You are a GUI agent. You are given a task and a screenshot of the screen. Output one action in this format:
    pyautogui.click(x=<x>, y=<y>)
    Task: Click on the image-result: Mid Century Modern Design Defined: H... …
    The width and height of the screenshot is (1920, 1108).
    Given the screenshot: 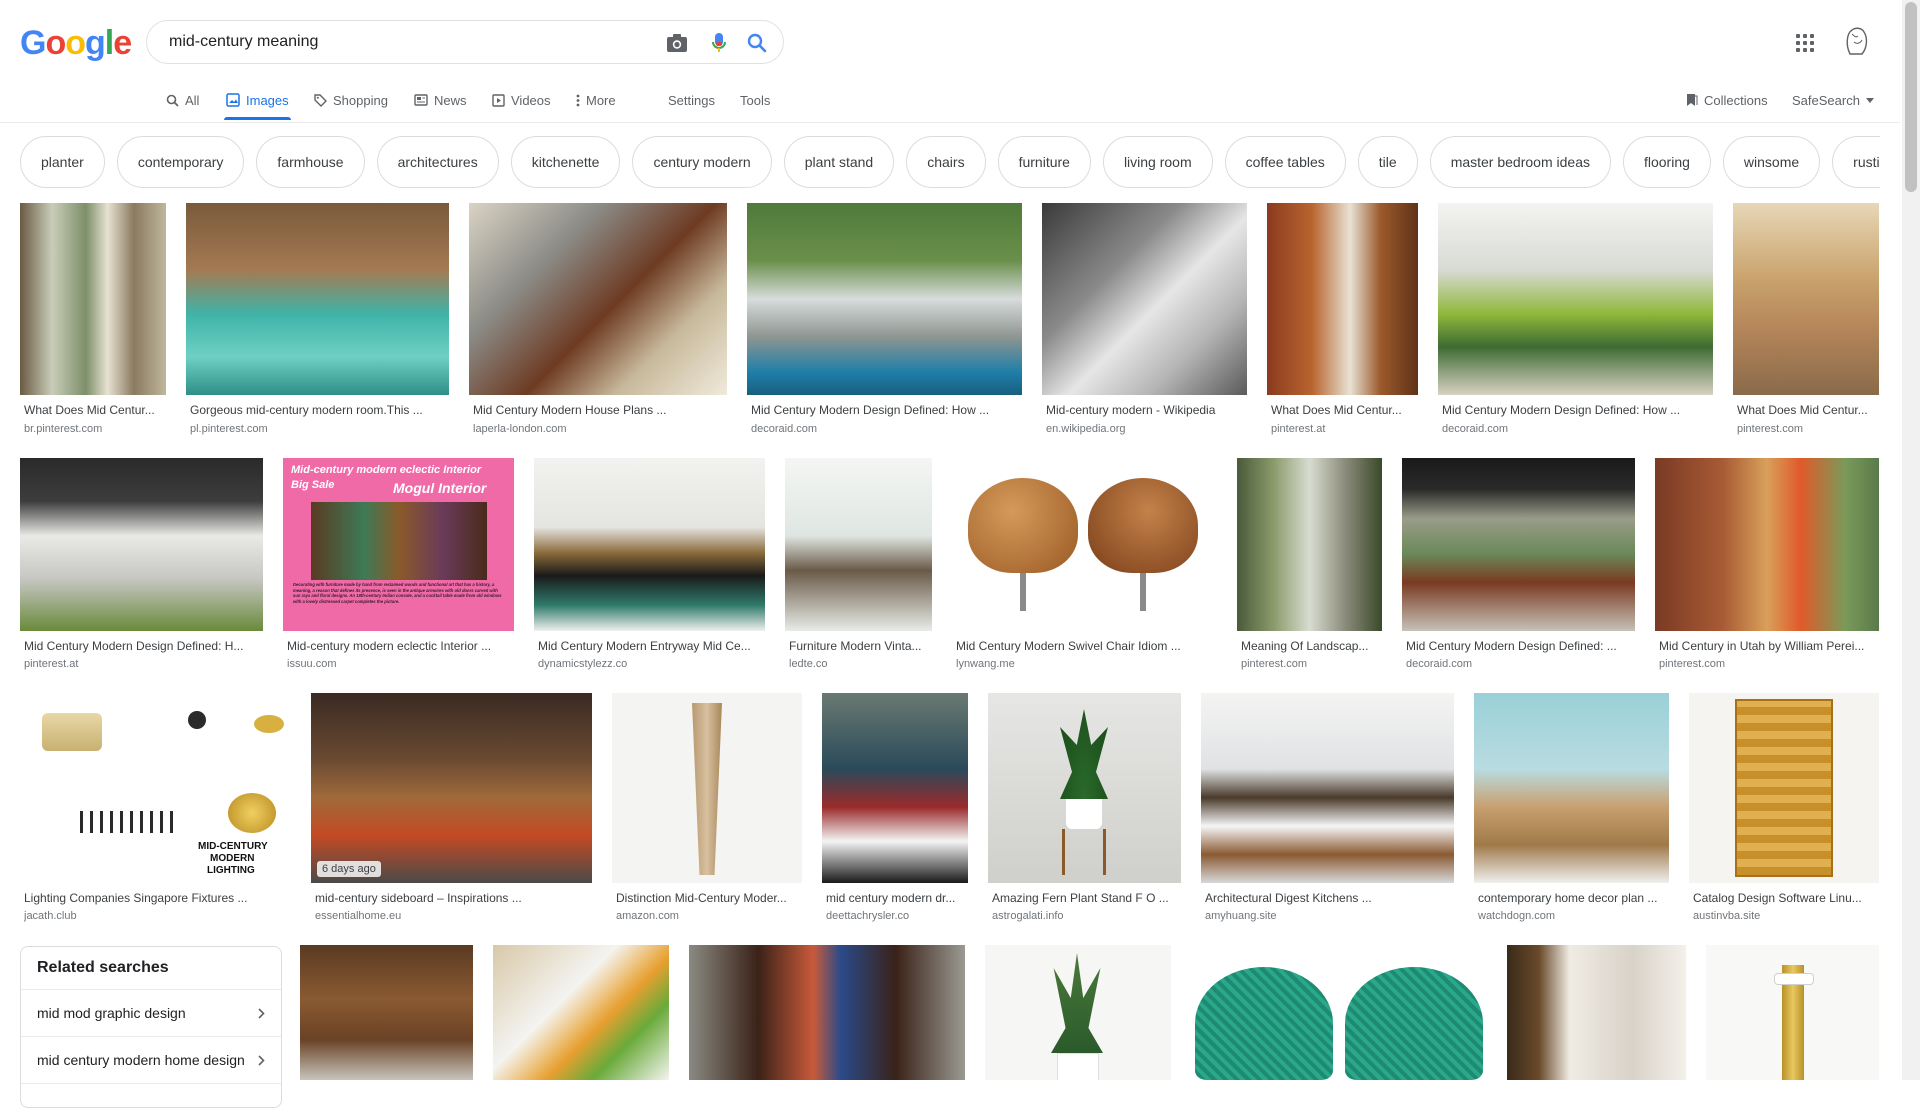 What is the action you would take?
    pyautogui.click(x=141, y=566)
    